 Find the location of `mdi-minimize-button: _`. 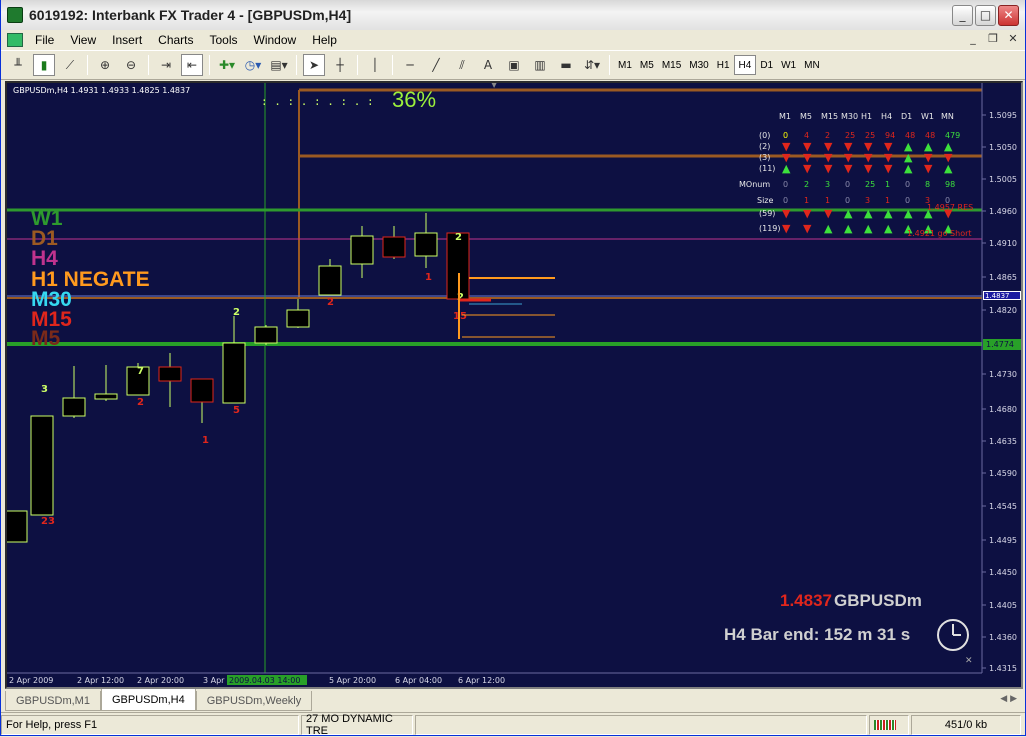

mdi-minimize-button: _ is located at coordinates (973, 39).